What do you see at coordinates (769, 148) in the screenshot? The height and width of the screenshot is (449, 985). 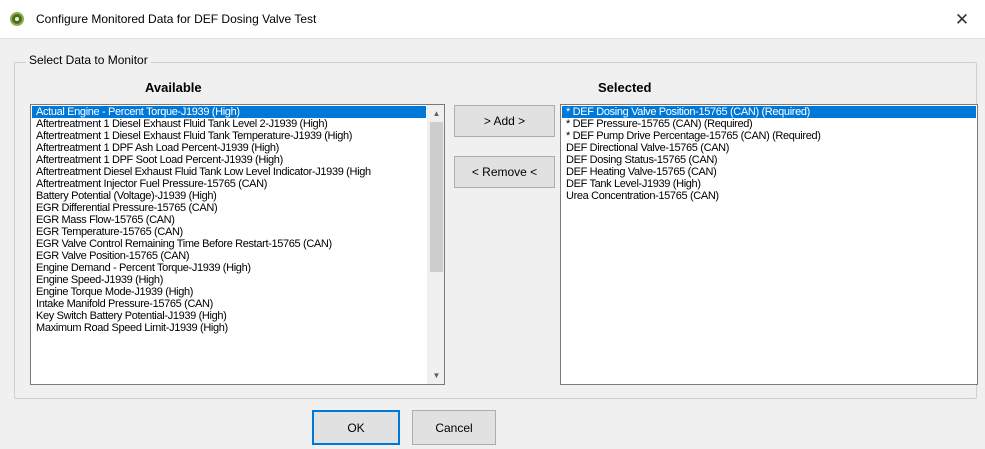 I see `list-item: DEF Directional Valve-15765 (CAN)` at bounding box center [769, 148].